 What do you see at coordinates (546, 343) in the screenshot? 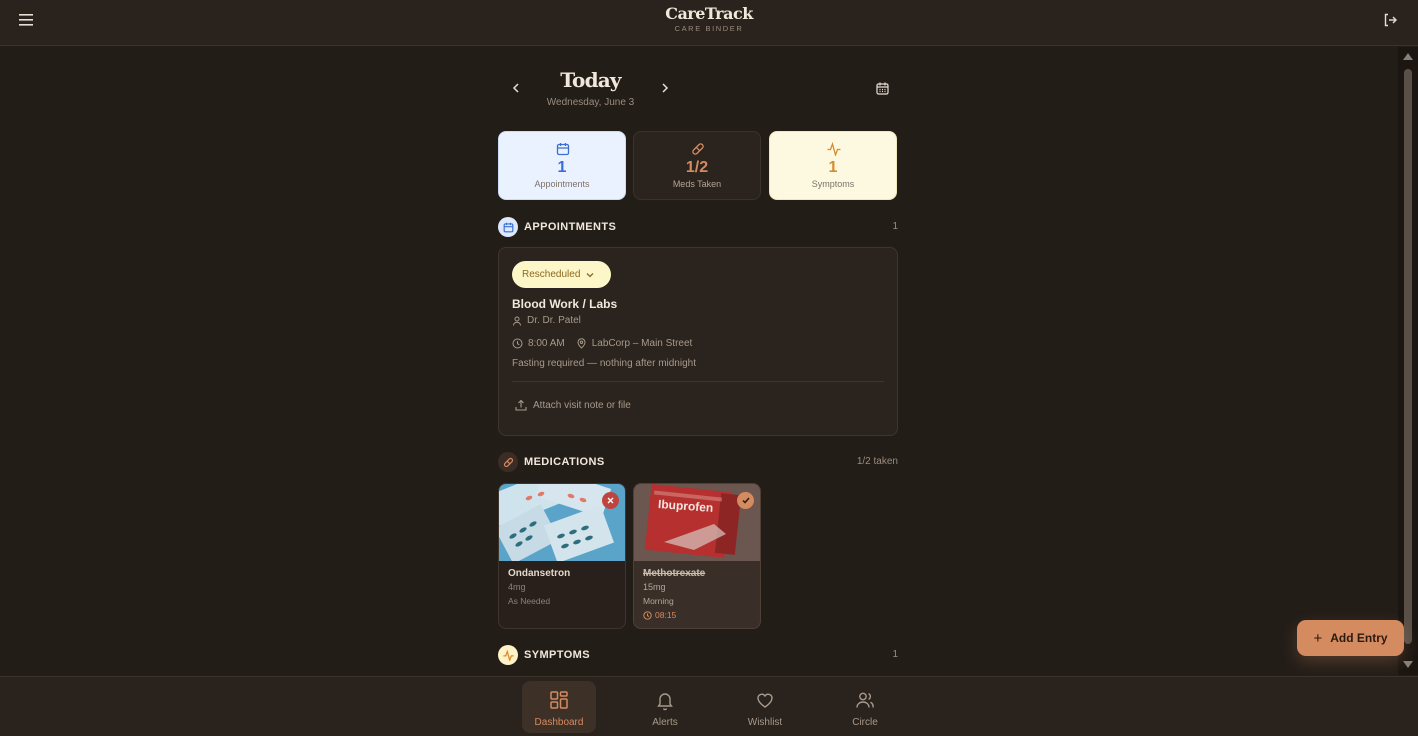
I see `appointment-time: 8:00 AM` at bounding box center [546, 343].